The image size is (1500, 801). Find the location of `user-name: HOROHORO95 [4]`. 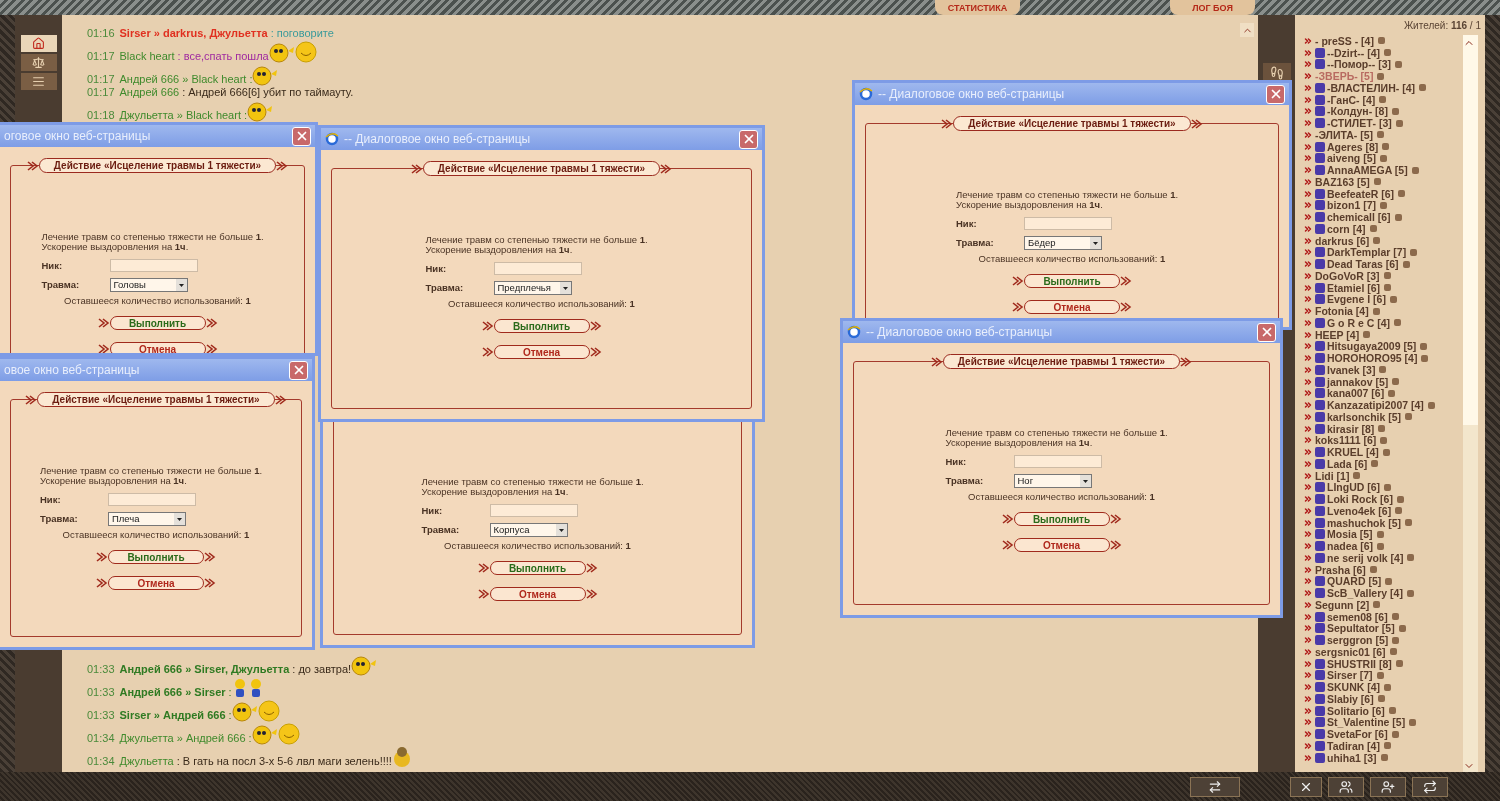

user-name: HOROHORO95 [4] is located at coordinates (1372, 358).